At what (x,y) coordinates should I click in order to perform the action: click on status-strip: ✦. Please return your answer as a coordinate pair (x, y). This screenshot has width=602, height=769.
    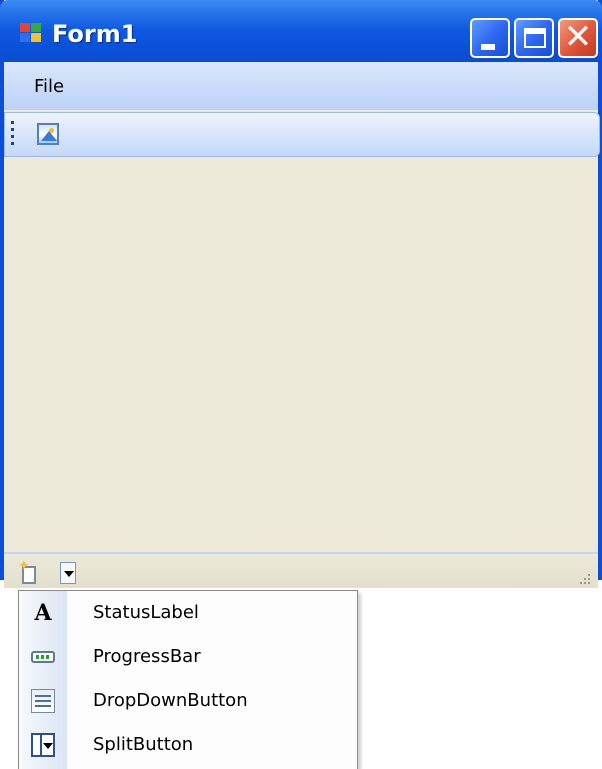
    Looking at the image, I should click on (301, 570).